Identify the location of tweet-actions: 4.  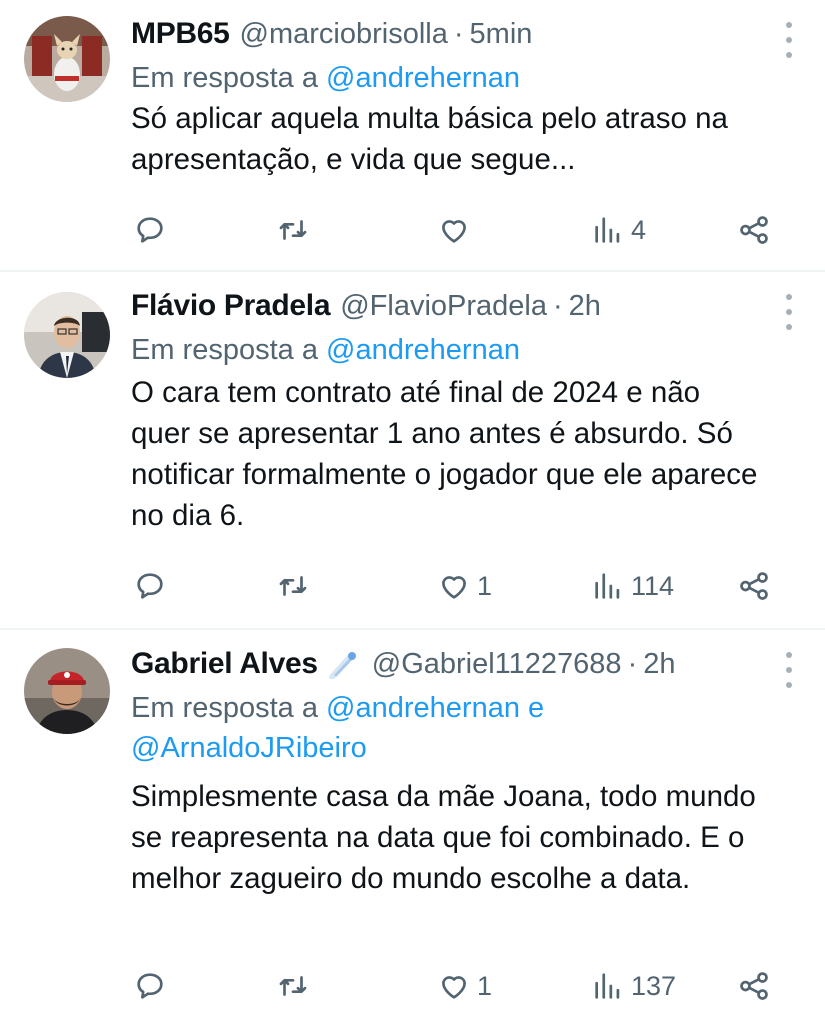
(456, 230).